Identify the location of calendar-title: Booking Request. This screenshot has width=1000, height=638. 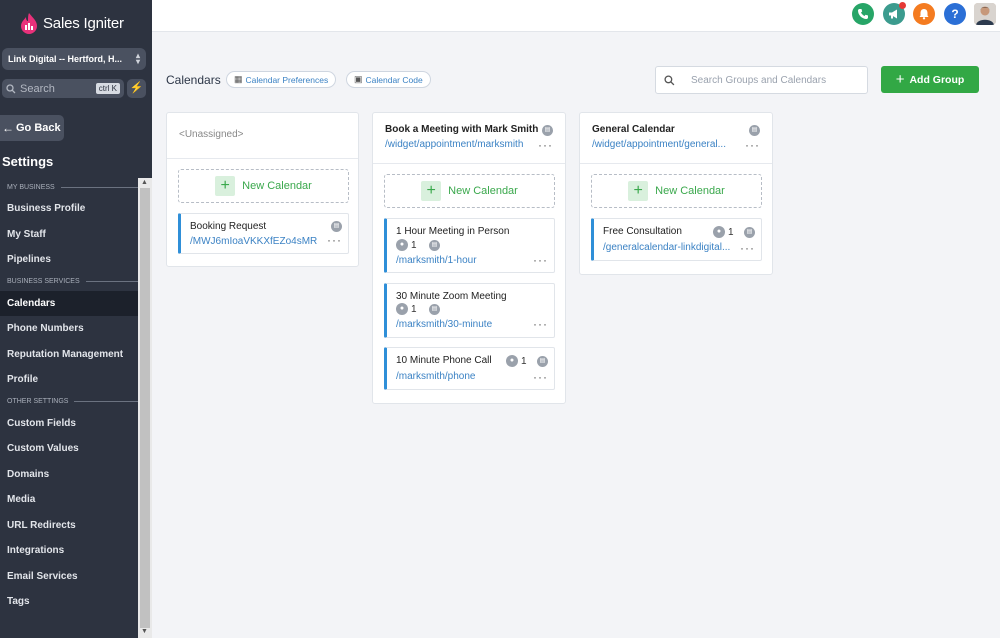
(228, 226).